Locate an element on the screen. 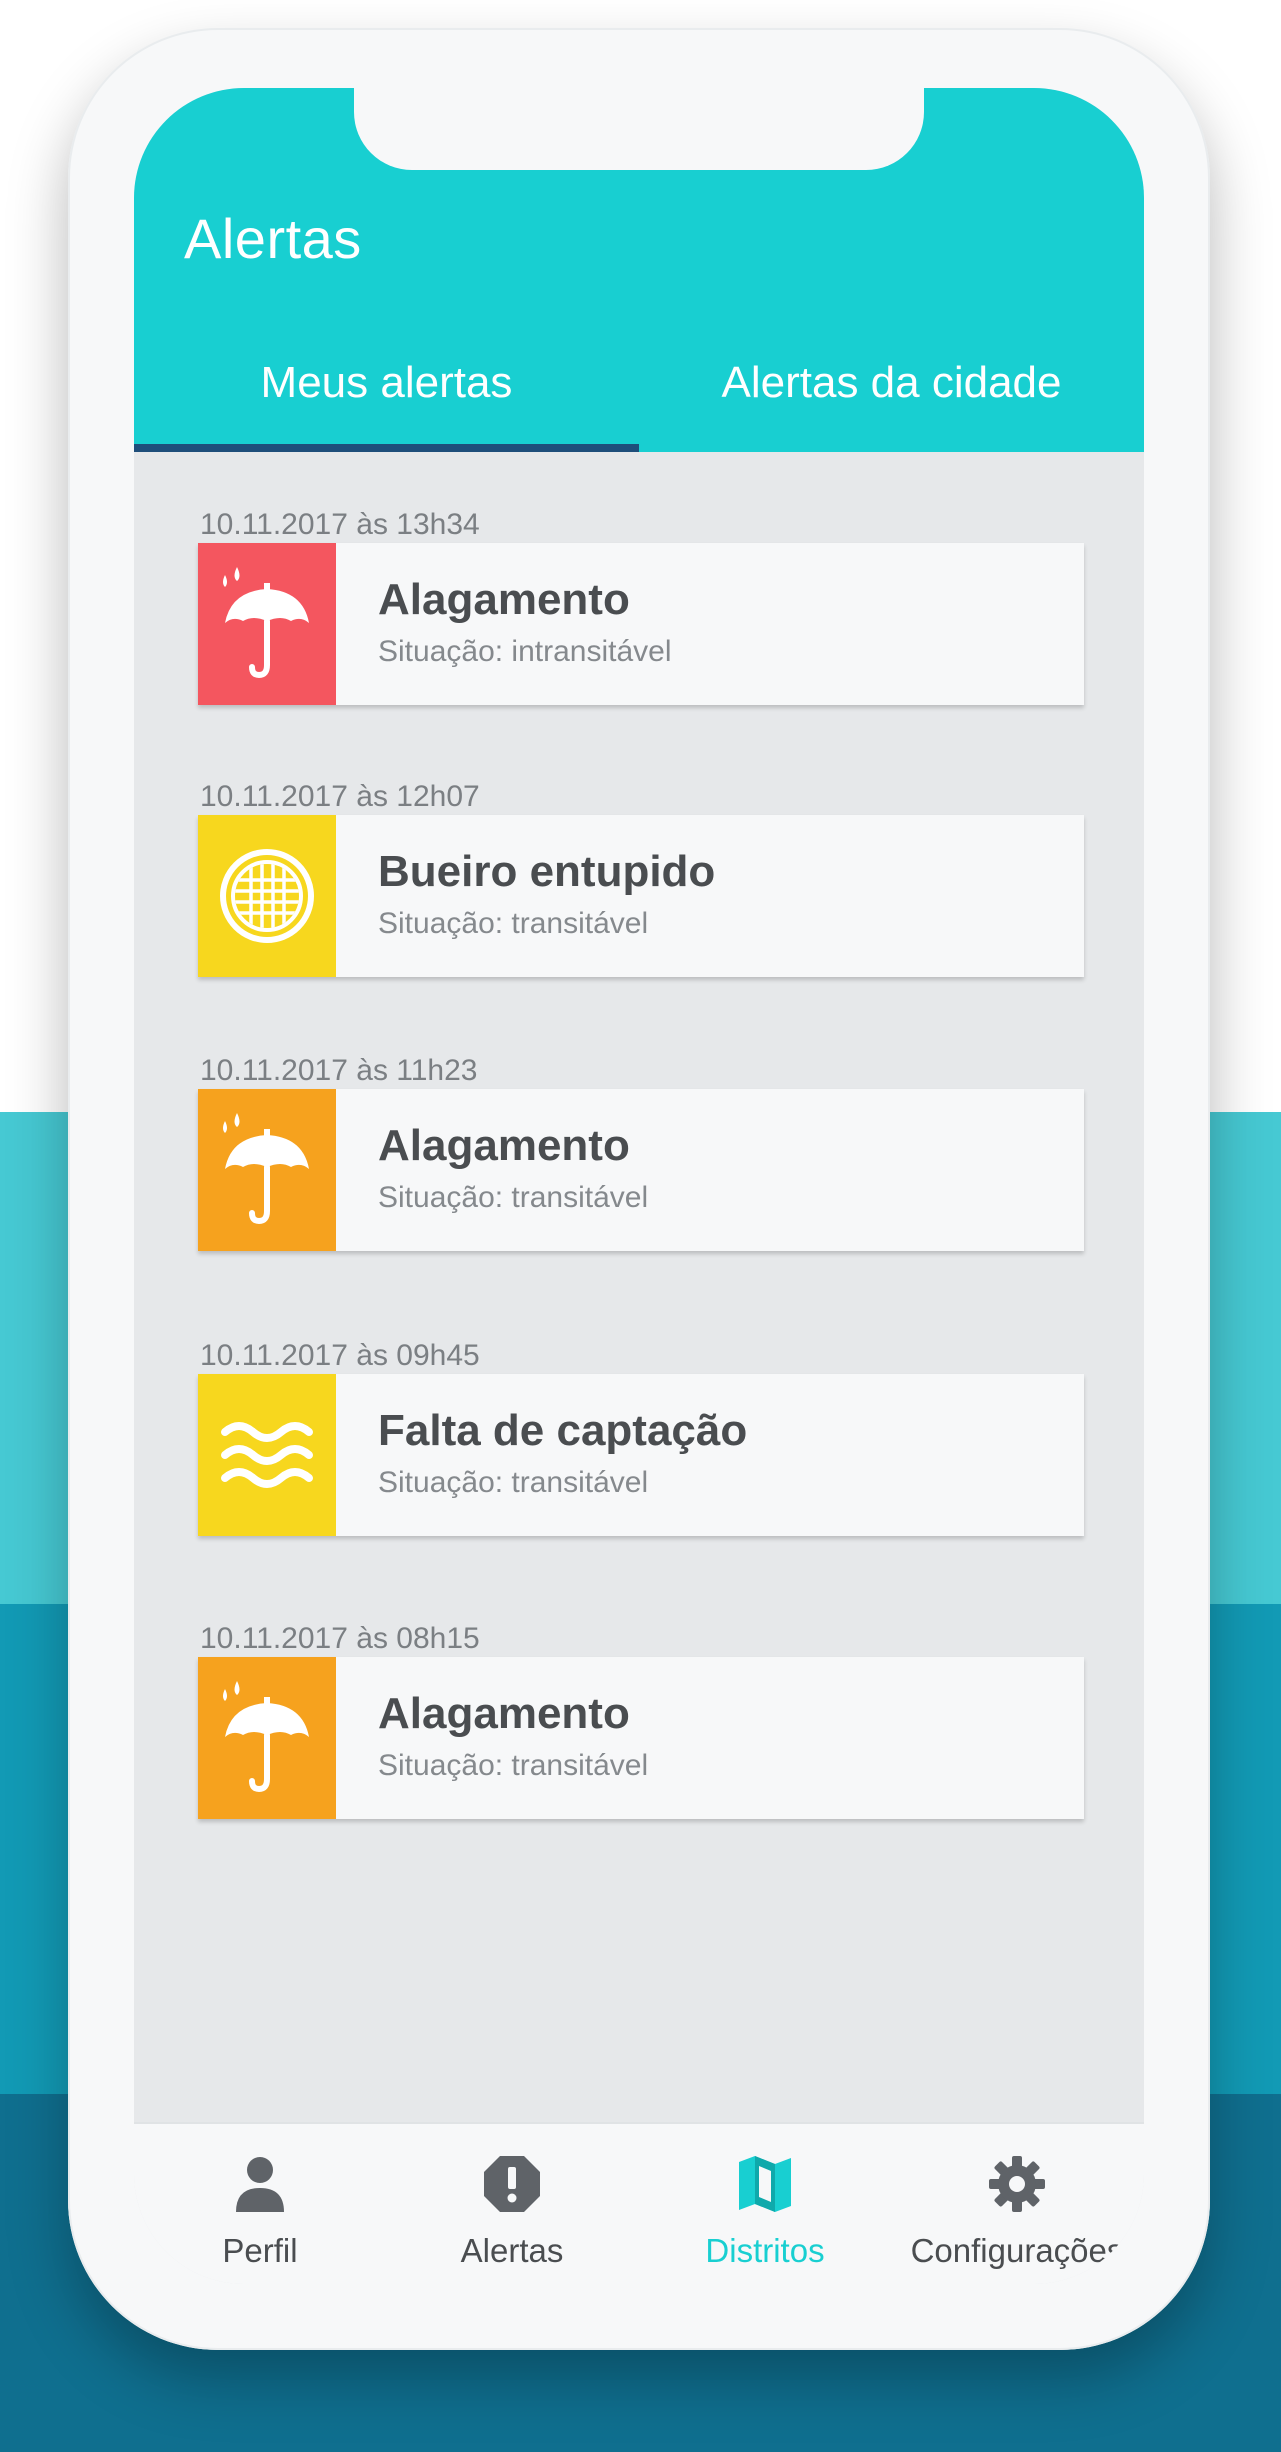 The image size is (1281, 2452). alert-status: Situação: intransitável is located at coordinates (525, 651).